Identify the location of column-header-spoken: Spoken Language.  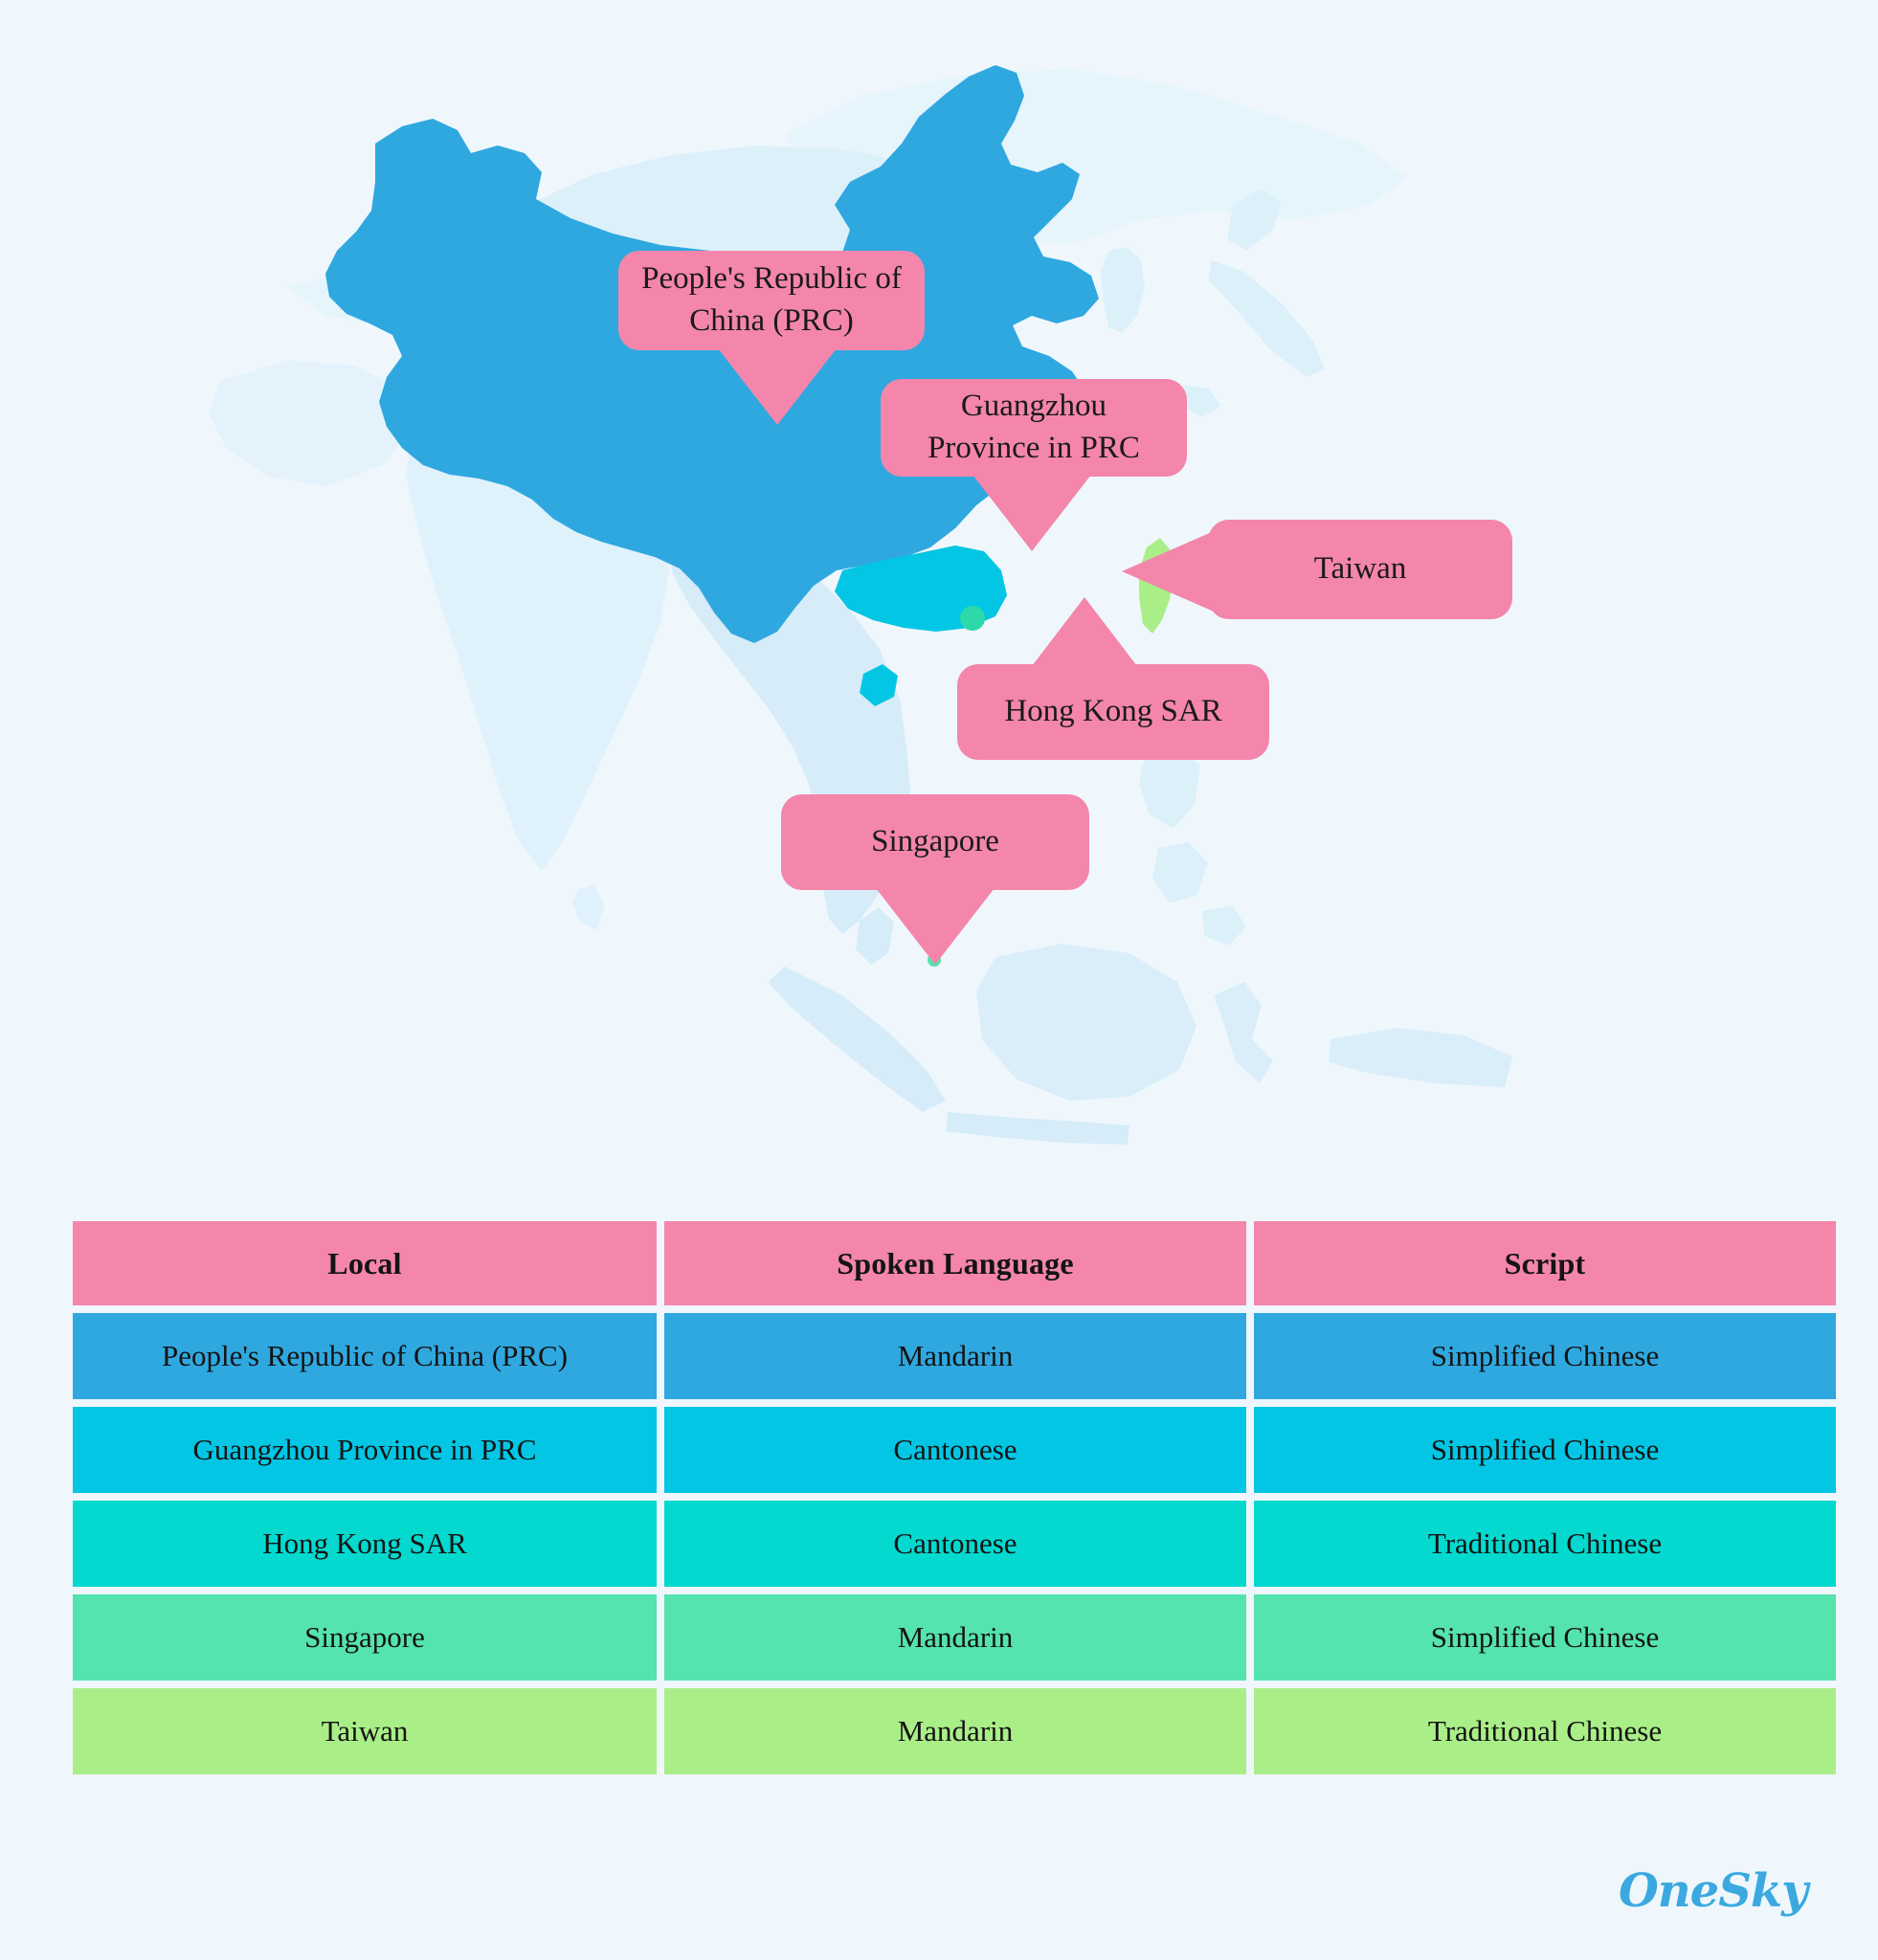
(955, 1263).